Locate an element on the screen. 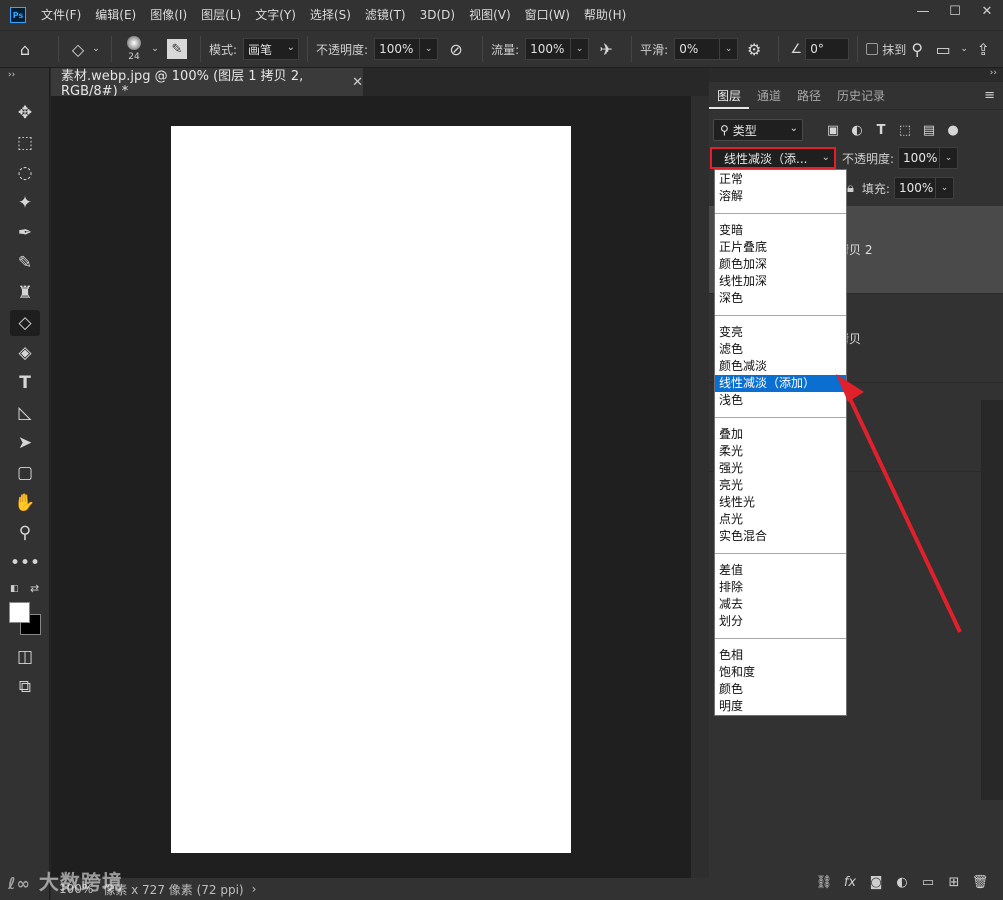  type-tool-icon: T is located at coordinates (25, 383).